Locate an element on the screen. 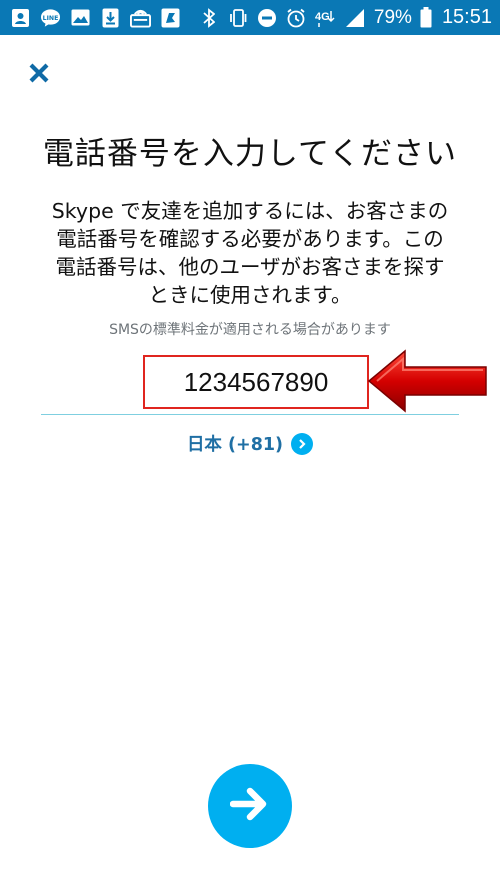 The image size is (500, 888). line-app-icon: LINE is located at coordinates (50, 17).